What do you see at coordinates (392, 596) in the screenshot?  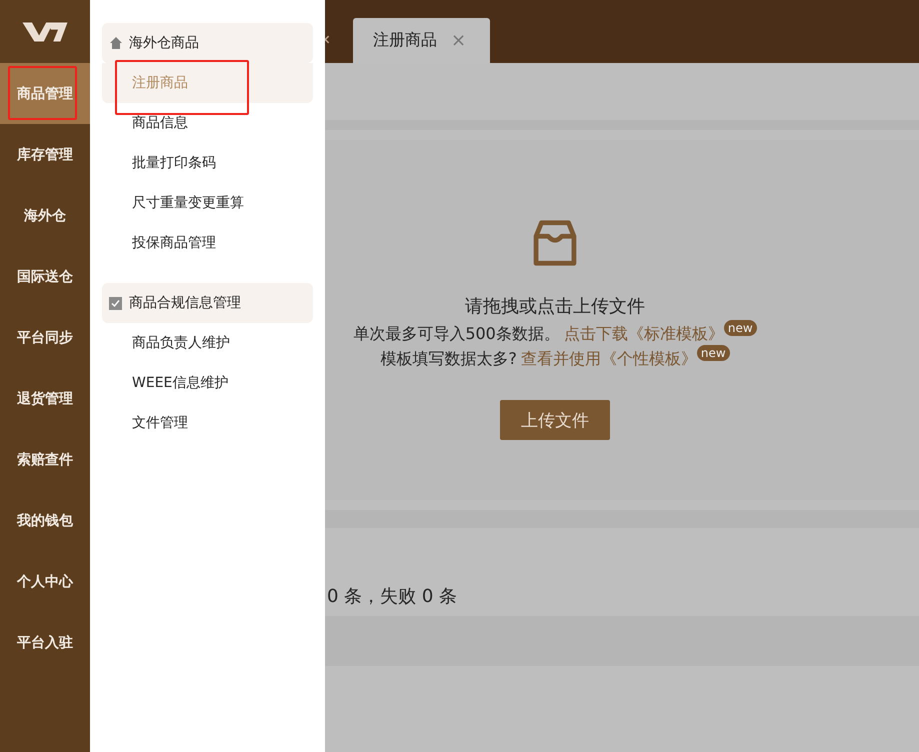 I see `result-summary: 0 条，失败 0 条` at bounding box center [392, 596].